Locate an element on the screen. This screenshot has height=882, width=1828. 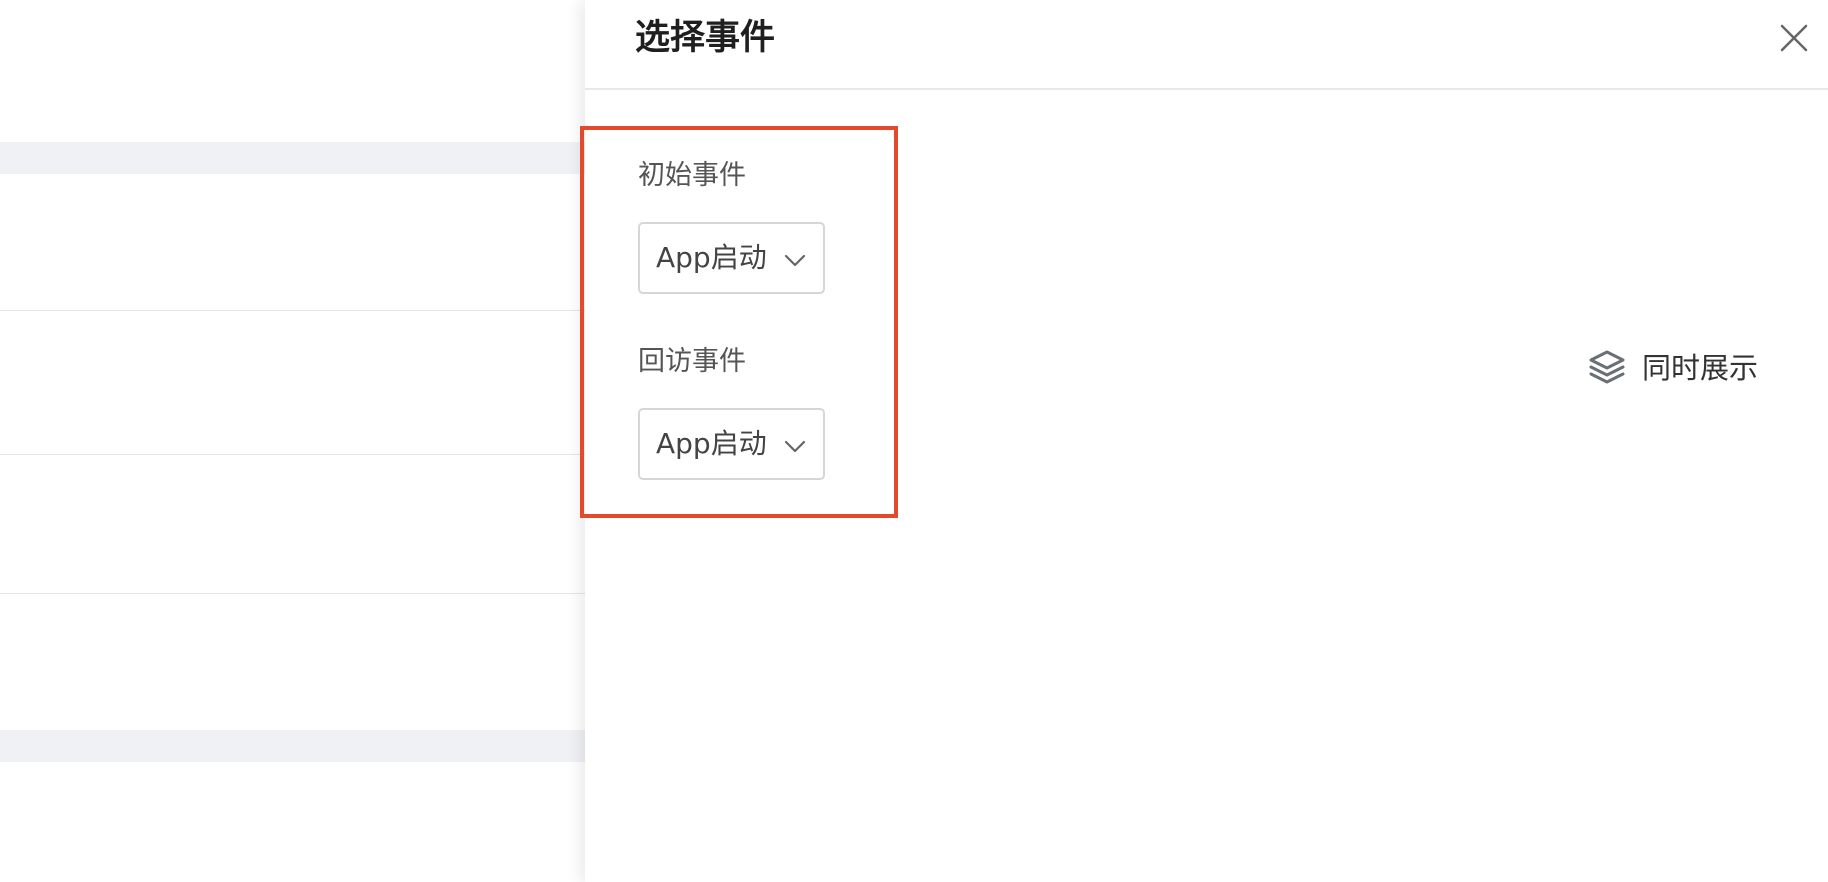
drawer-title: 选择事件 is located at coordinates (705, 38).